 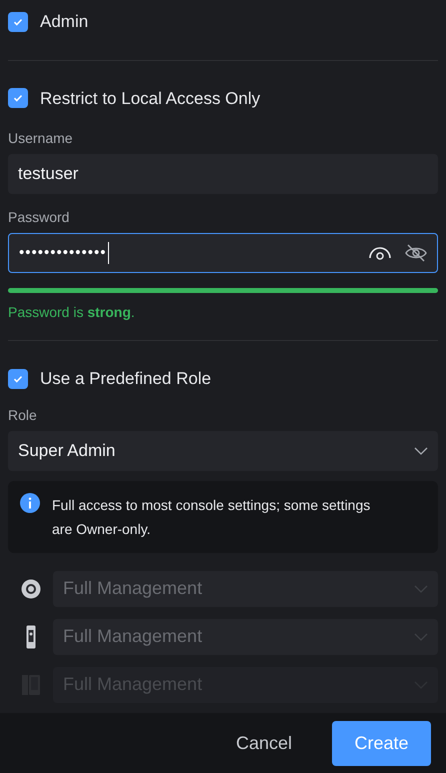 What do you see at coordinates (72, 312) in the screenshot?
I see `strength-message: Password is strong.` at bounding box center [72, 312].